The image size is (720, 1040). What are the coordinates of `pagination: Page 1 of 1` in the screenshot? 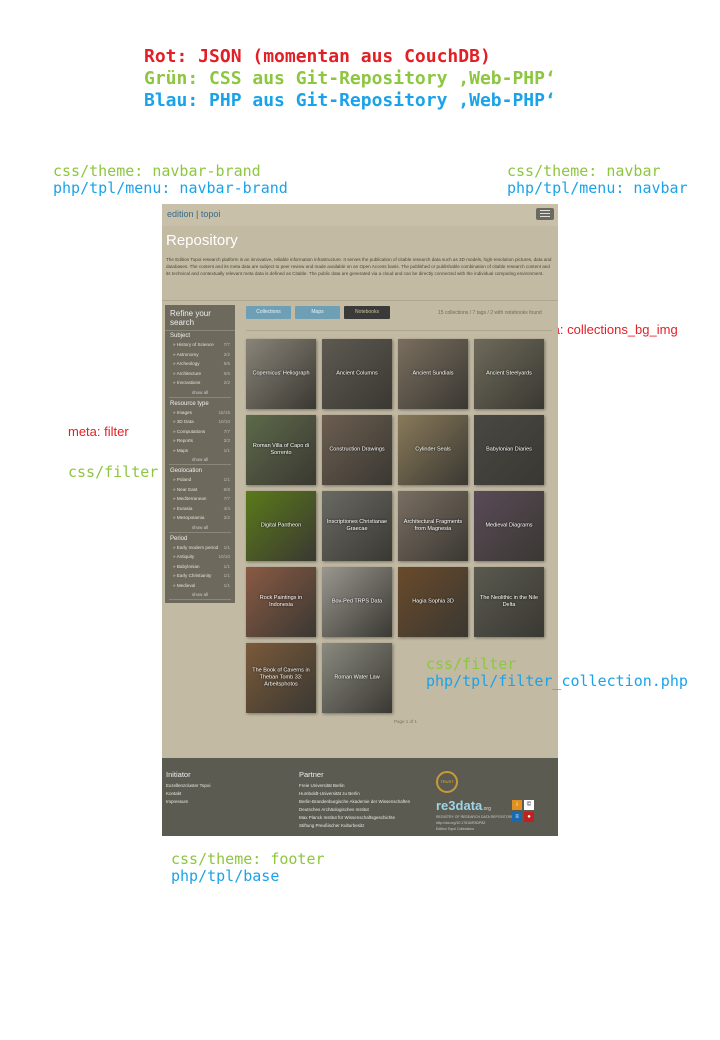 It's located at (406, 721).